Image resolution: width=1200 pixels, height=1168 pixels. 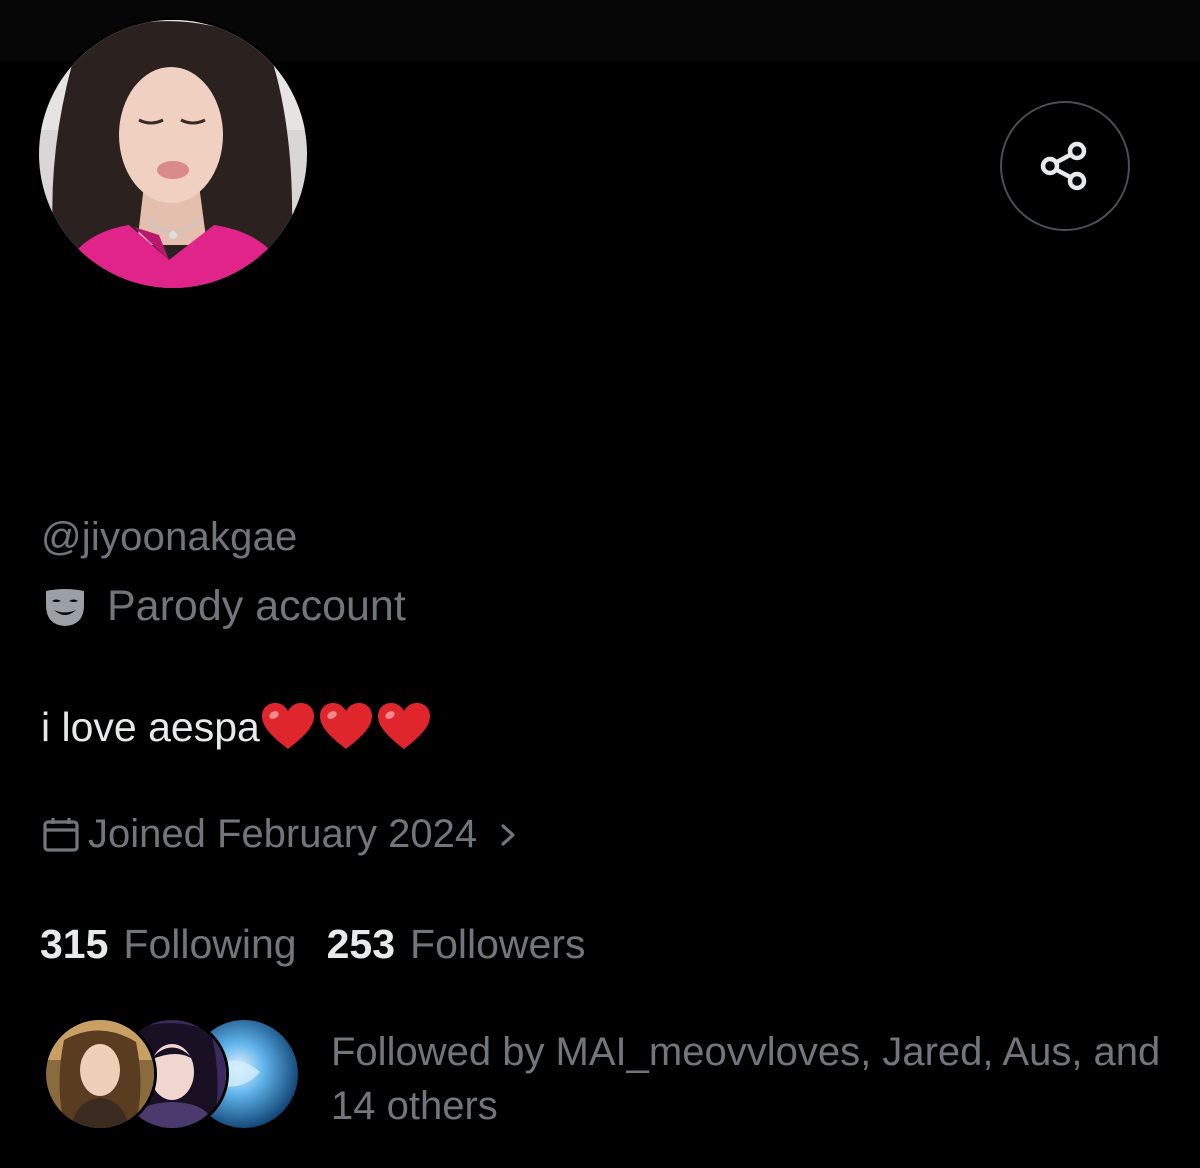 I want to click on followed-by-avatars, so click(x=172, y=1074).